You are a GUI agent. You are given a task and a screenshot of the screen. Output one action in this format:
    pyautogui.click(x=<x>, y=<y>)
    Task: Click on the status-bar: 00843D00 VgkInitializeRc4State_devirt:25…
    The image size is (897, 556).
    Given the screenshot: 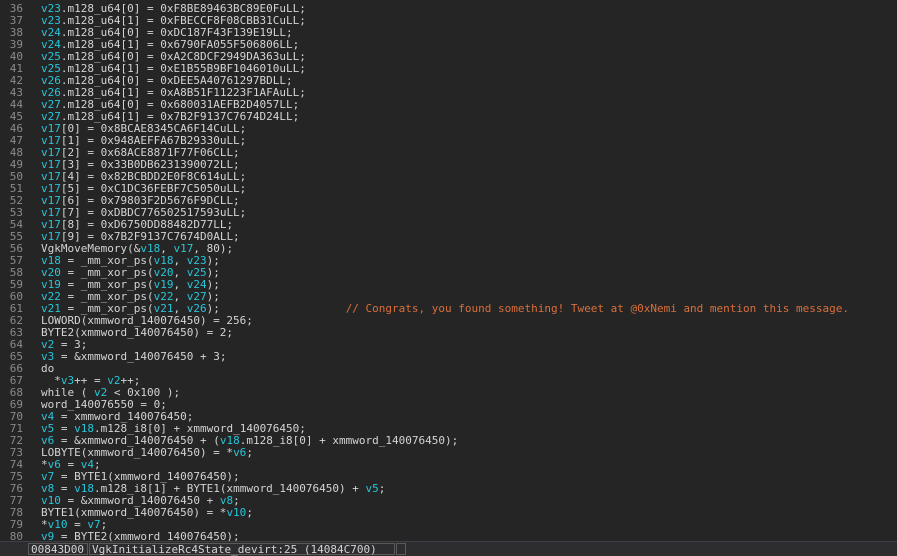 What is the action you would take?
    pyautogui.click(x=448, y=548)
    